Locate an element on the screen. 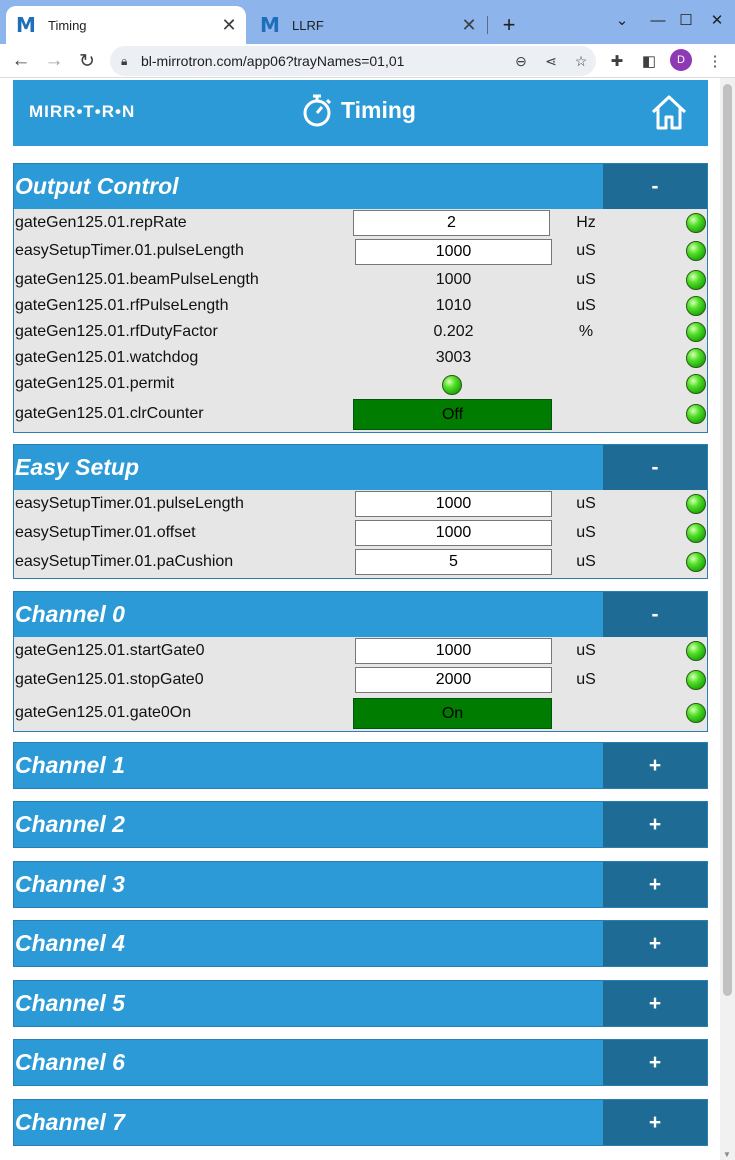 This screenshot has width=735, height=1160. pa-cushion-input is located at coordinates (453, 562).